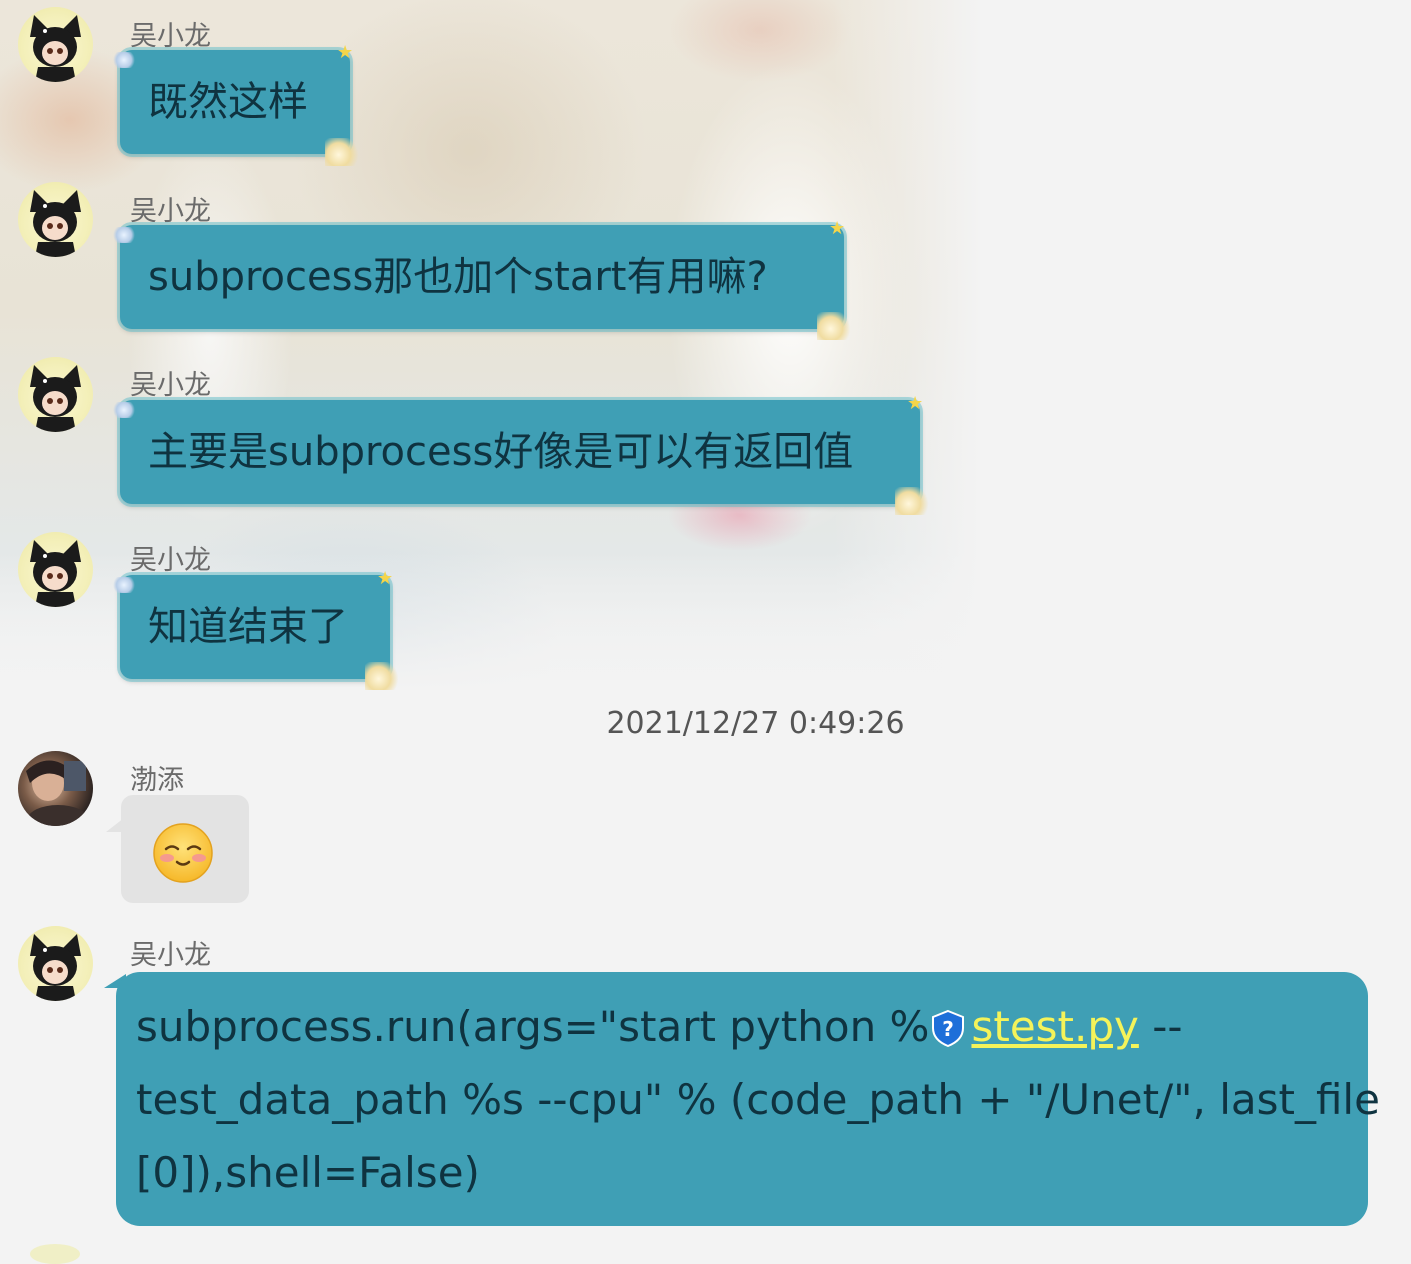  What do you see at coordinates (533, 1026) in the screenshot?
I see `message-text: subprocess.run(args="start python %` at bounding box center [533, 1026].